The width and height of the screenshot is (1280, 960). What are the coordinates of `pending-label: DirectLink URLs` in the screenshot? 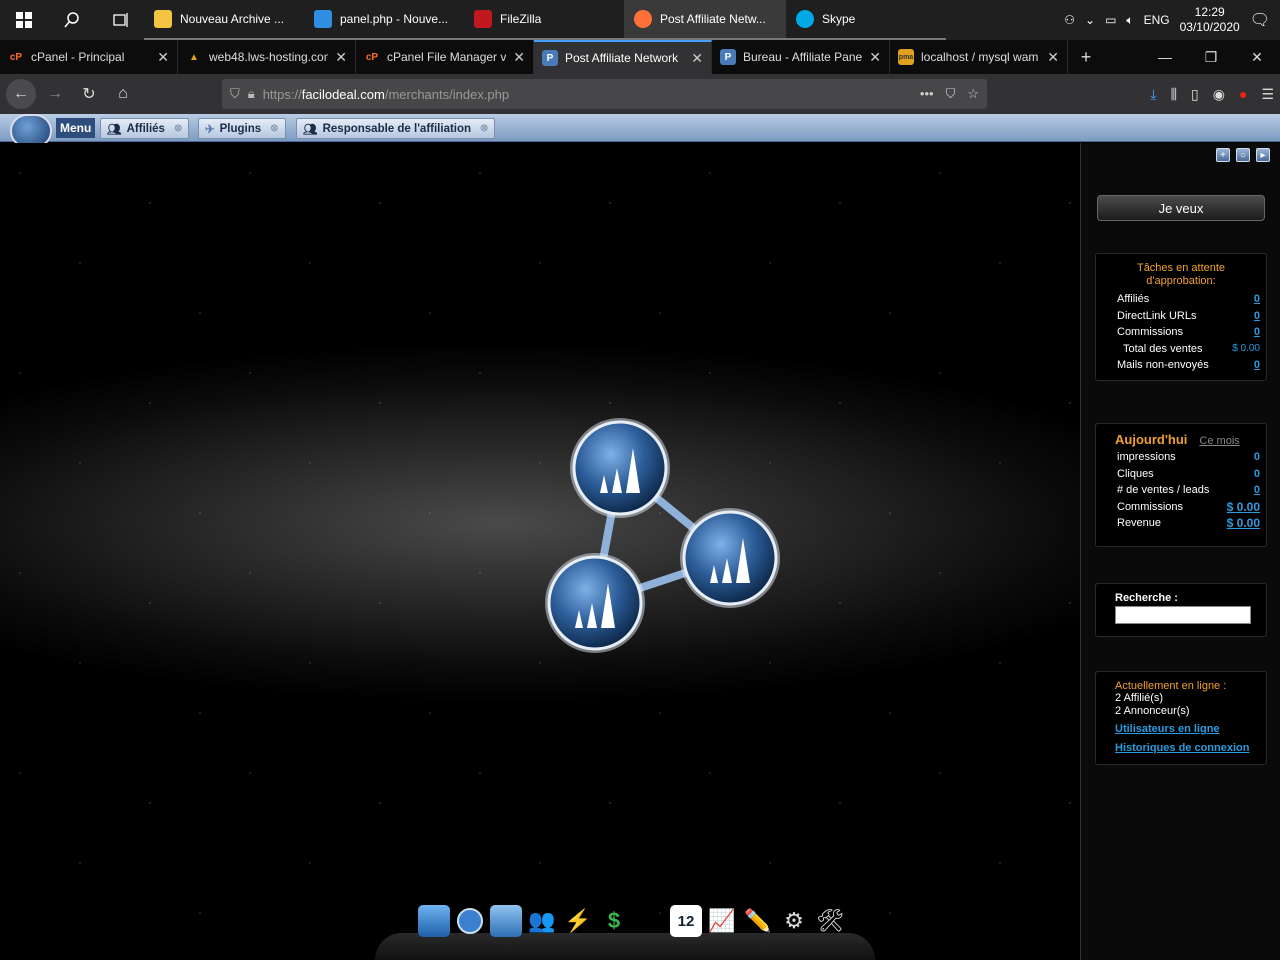 It's located at (1157, 315).